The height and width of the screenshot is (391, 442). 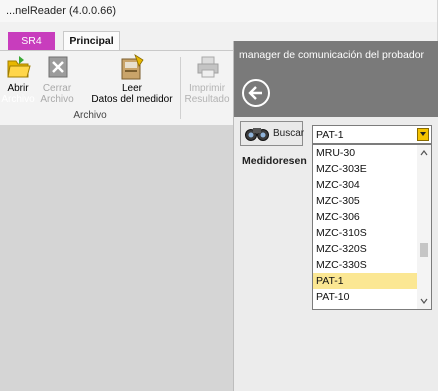 What do you see at coordinates (424, 301) in the screenshot?
I see `scroll-down-icon` at bounding box center [424, 301].